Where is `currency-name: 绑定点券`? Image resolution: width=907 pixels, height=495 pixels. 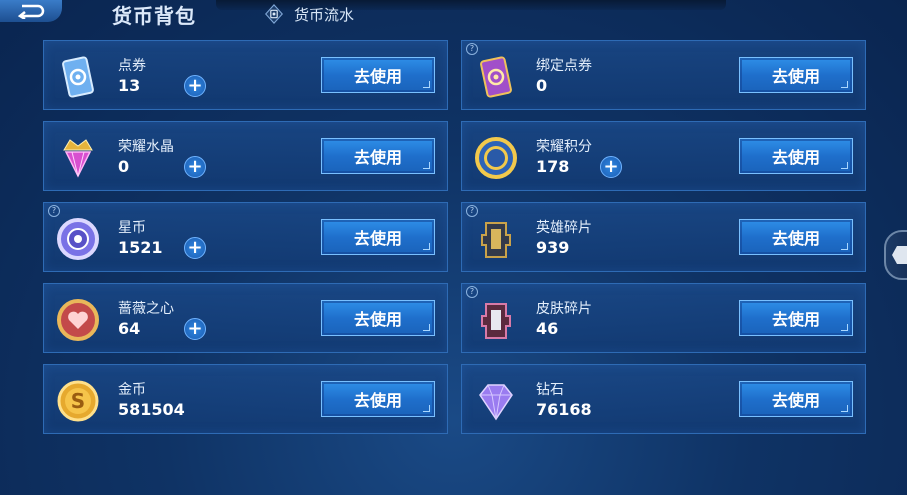
currency-name: 绑定点券 is located at coordinates (564, 66).